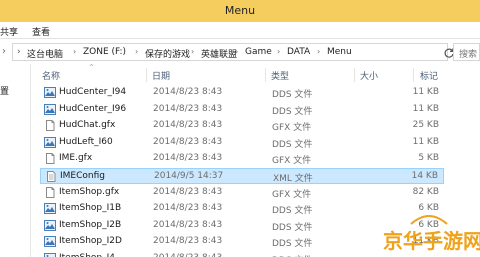  What do you see at coordinates (339, 52) in the screenshot?
I see `breadcrumb-menu: Menu` at bounding box center [339, 52].